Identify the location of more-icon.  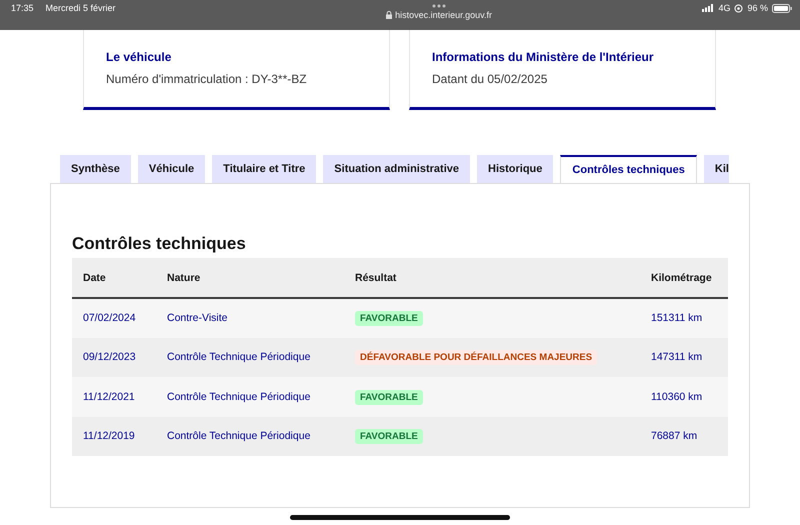
(439, 6).